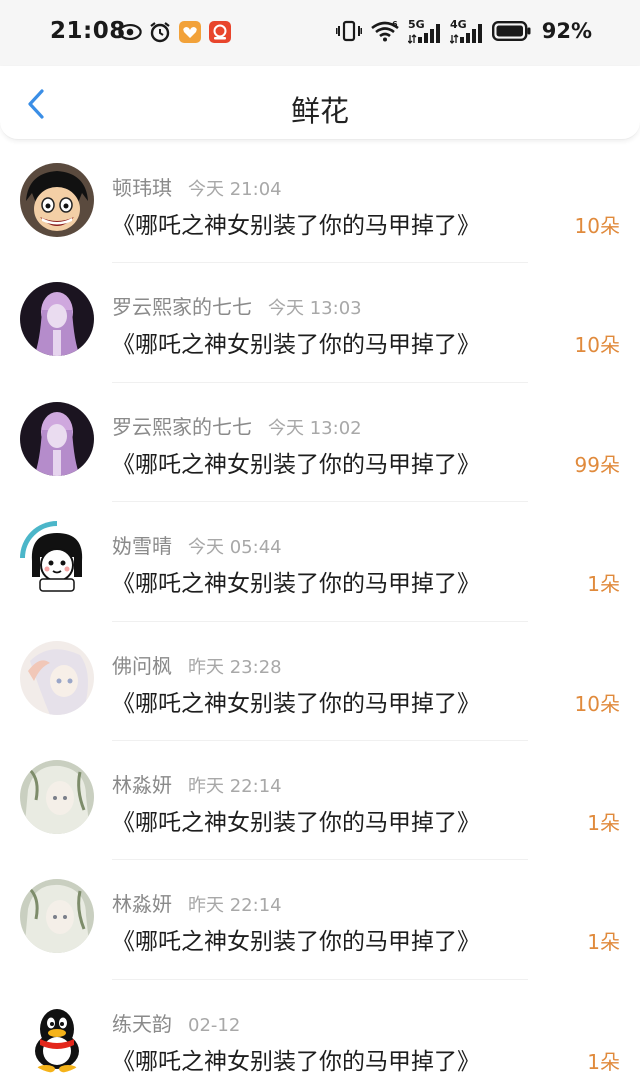 Image resolution: width=640 pixels, height=1089 pixels. I want to click on sender-name: 佛问枫, so click(142, 666).